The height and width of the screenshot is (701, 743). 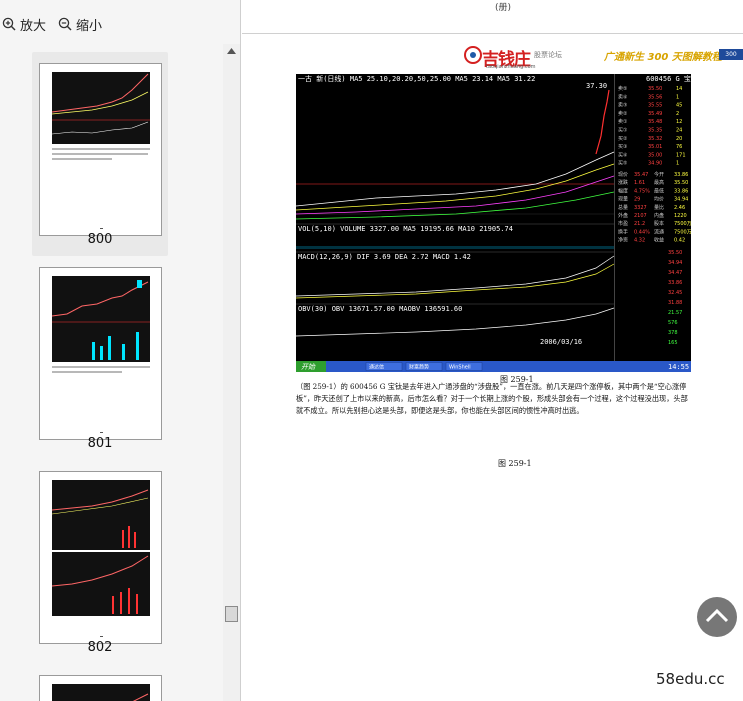 I want to click on level-value: 576, so click(x=673, y=323).